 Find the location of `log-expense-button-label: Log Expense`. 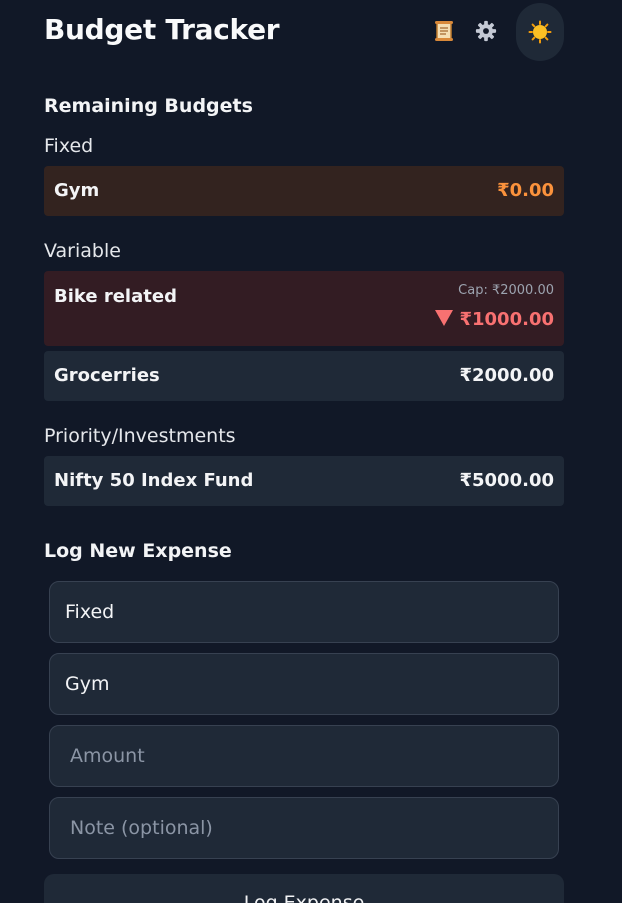

log-expense-button-label: Log Expense is located at coordinates (304, 897).